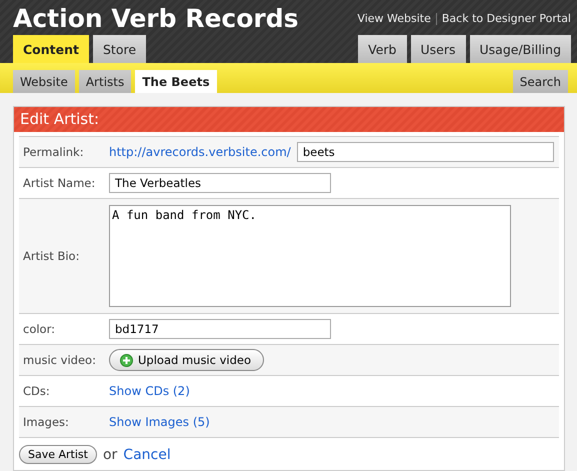  I want to click on field-label: music video:, so click(59, 360).